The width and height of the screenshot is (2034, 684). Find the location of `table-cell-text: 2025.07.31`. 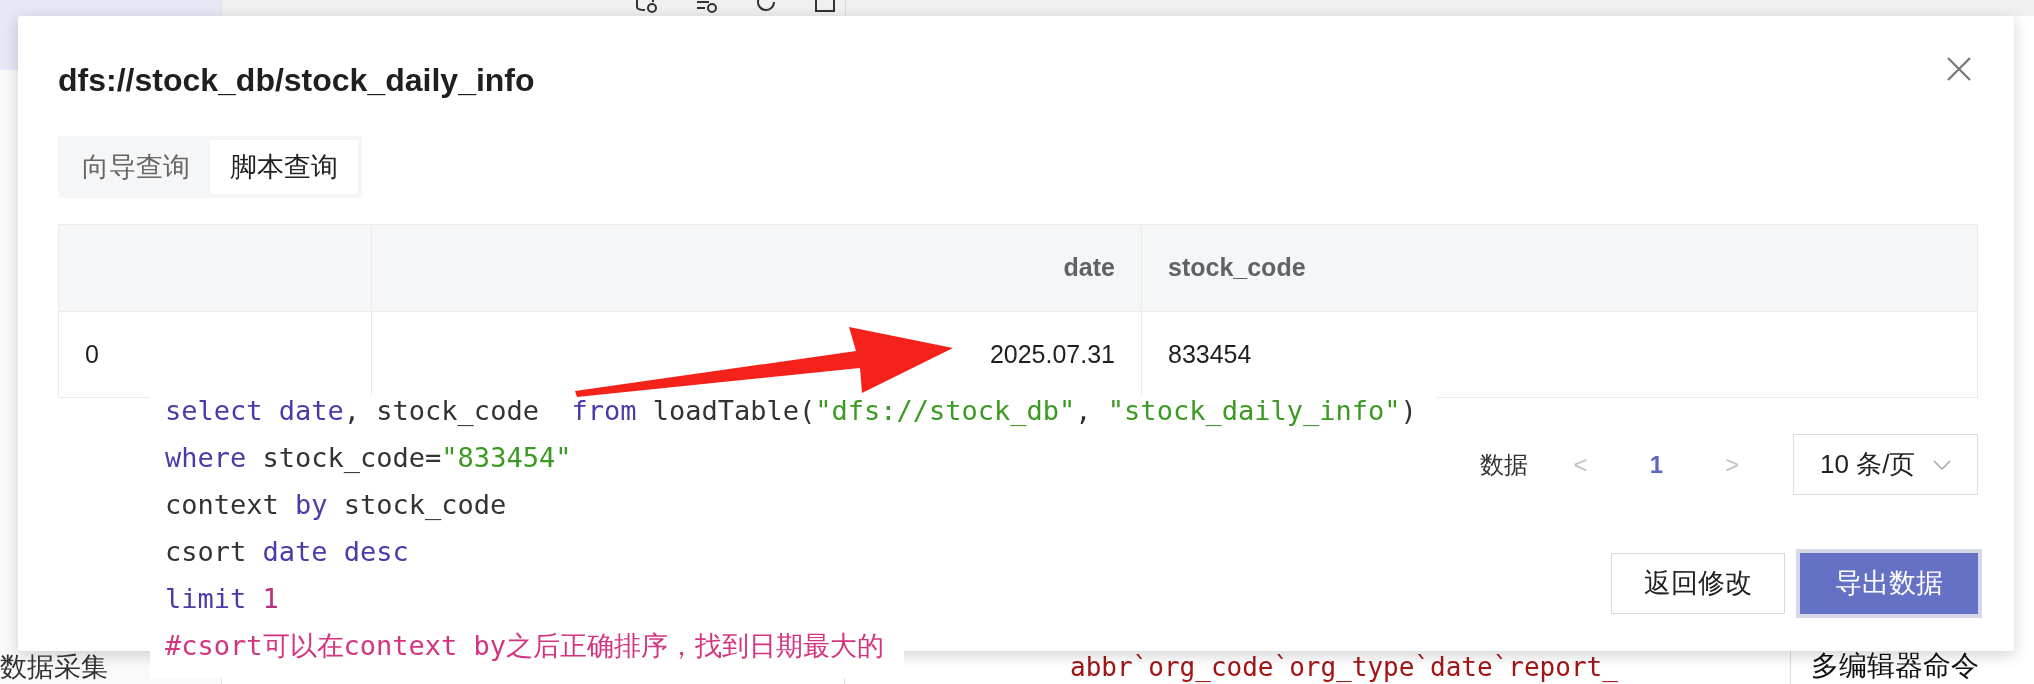

table-cell-text: 2025.07.31 is located at coordinates (1052, 354).